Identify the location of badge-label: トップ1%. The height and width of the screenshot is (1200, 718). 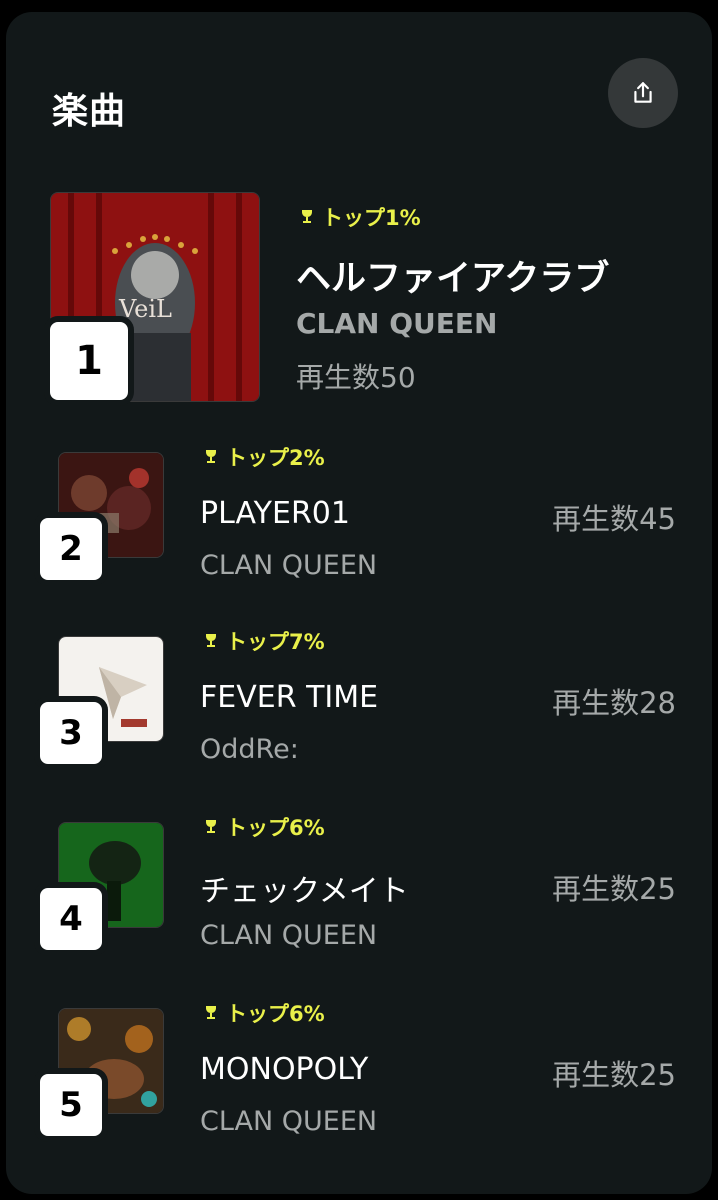
(371, 218).